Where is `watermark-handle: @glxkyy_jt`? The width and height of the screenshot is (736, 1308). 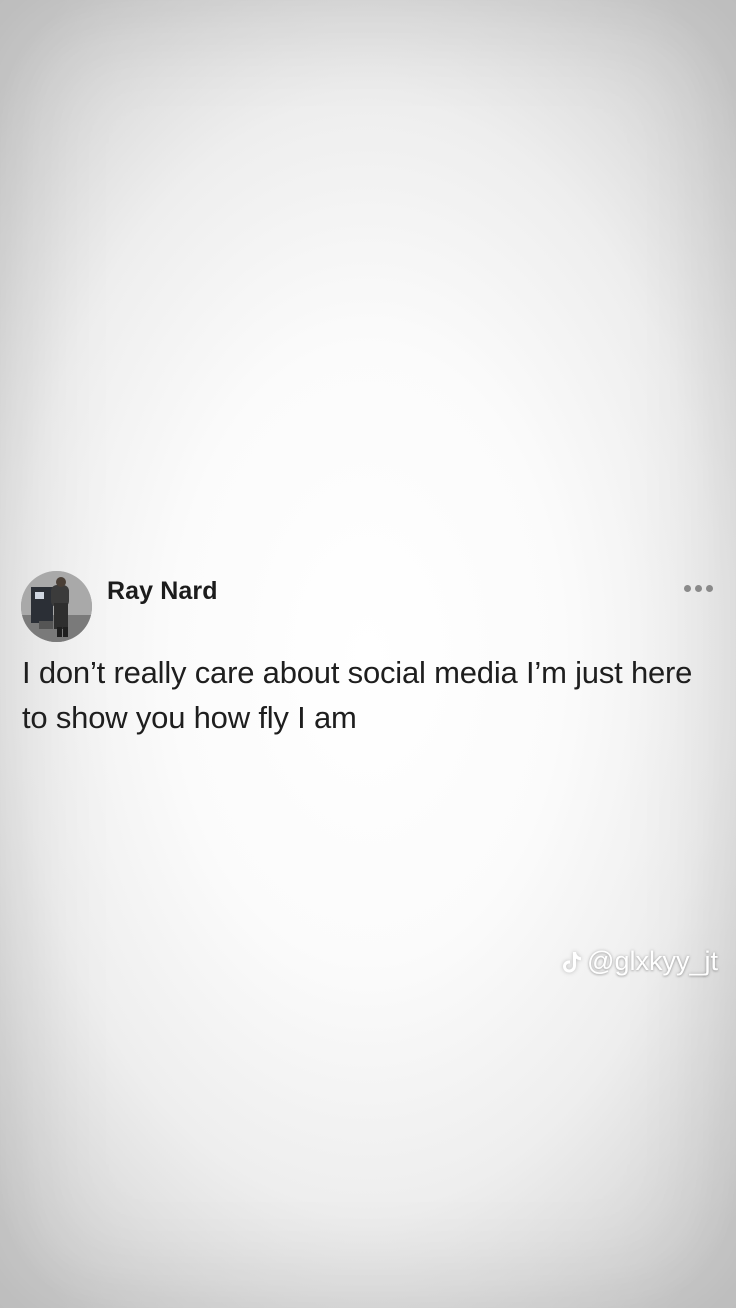
watermark-handle: @glxkyy_jt is located at coordinates (652, 961).